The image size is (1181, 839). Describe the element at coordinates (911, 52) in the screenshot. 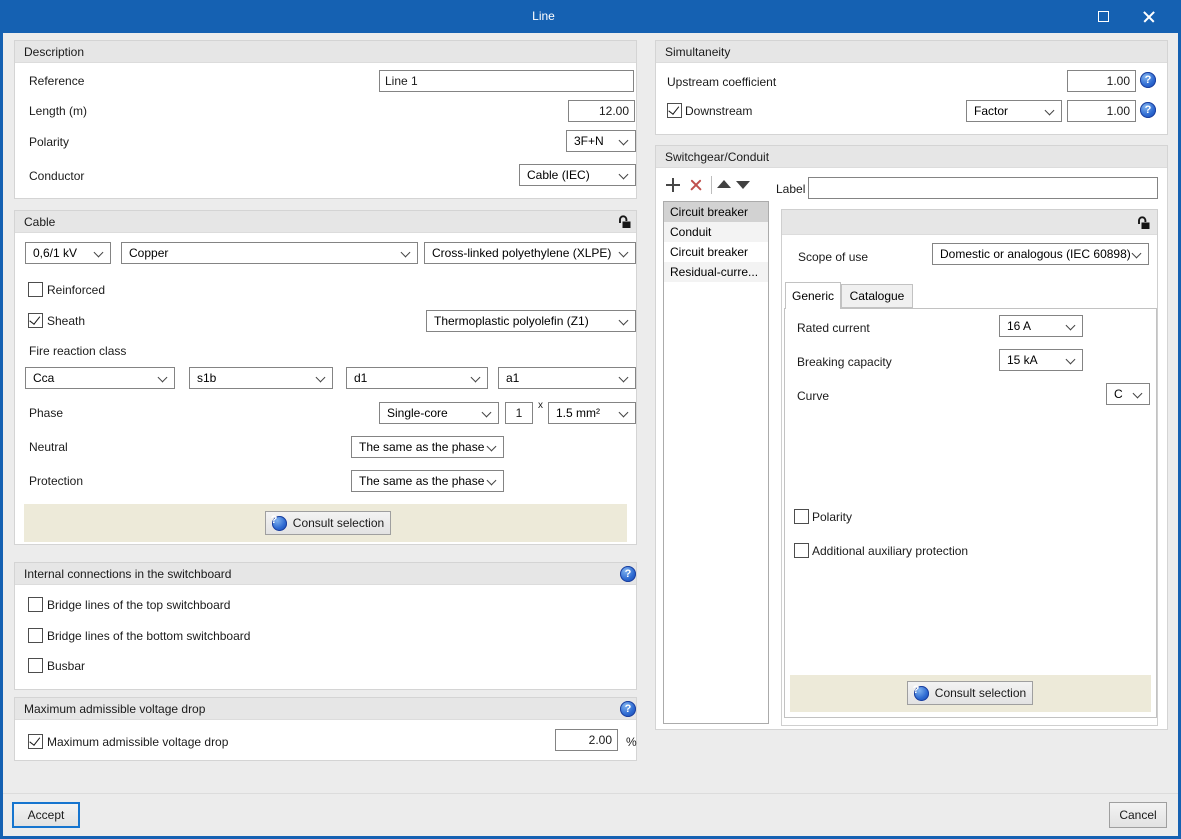

I see `simultaneity-header: Simultaneity` at that location.